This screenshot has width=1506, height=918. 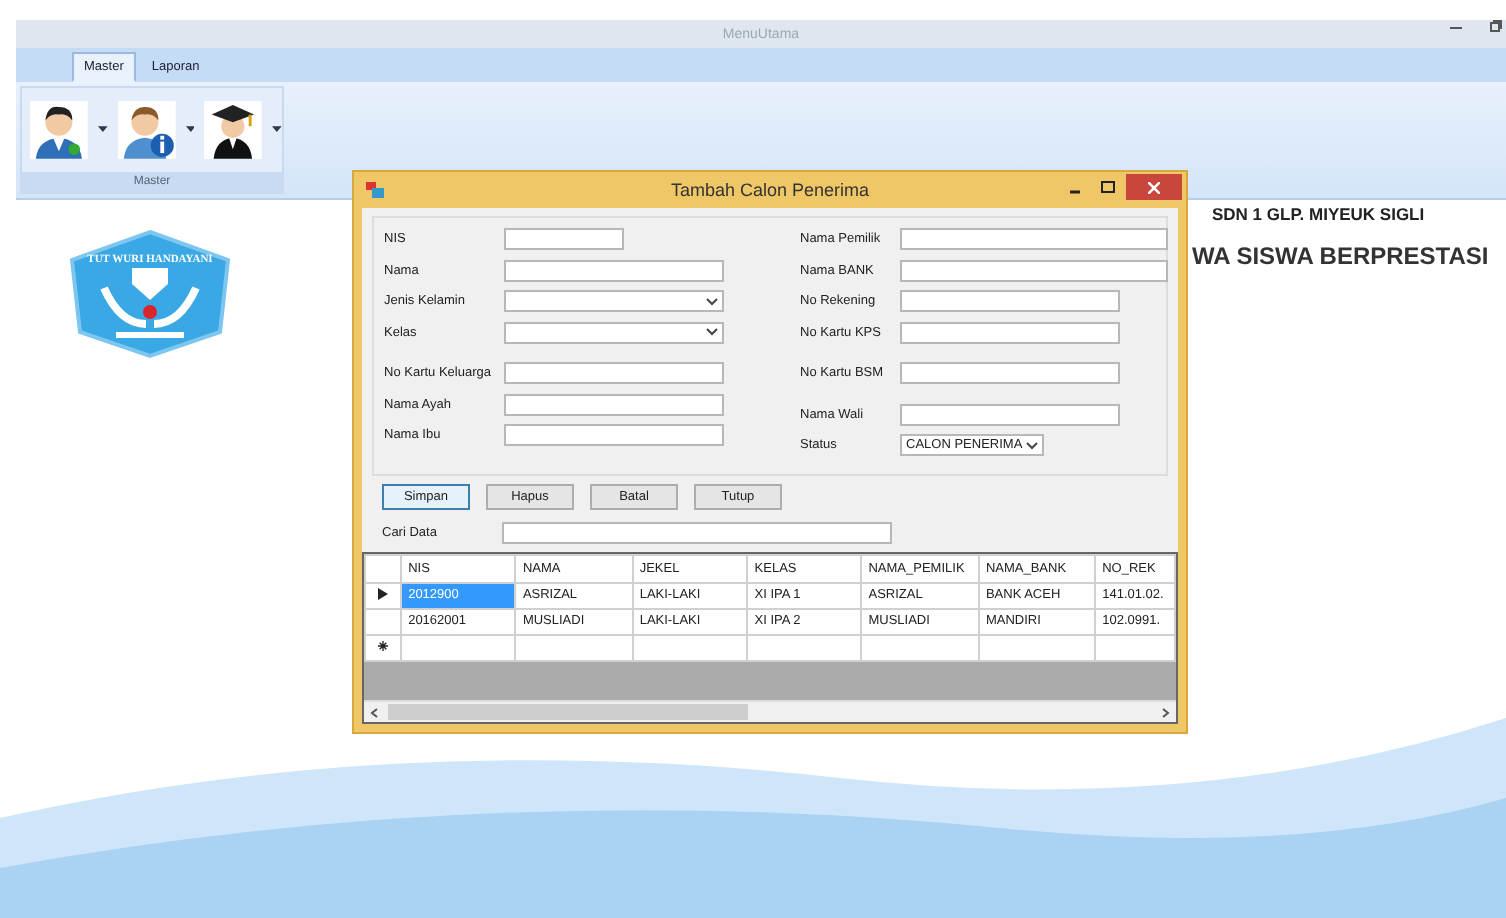 What do you see at coordinates (233, 130) in the screenshot?
I see `graduate-icon` at bounding box center [233, 130].